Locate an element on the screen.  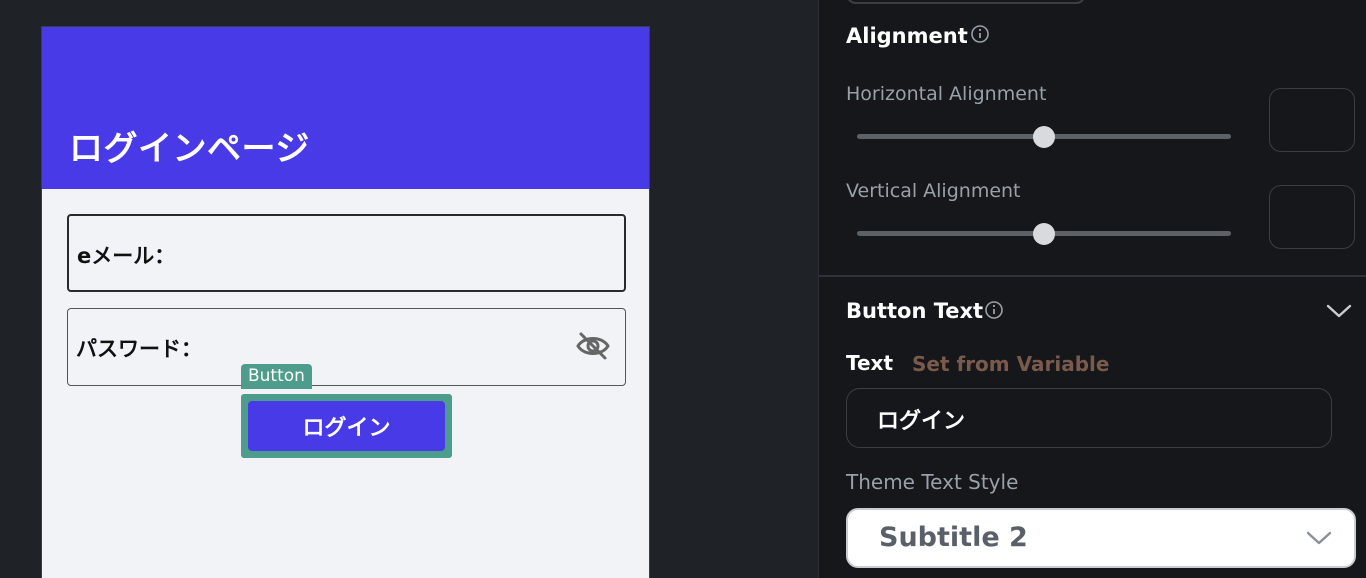
panel-top-control is located at coordinates (966, 2).